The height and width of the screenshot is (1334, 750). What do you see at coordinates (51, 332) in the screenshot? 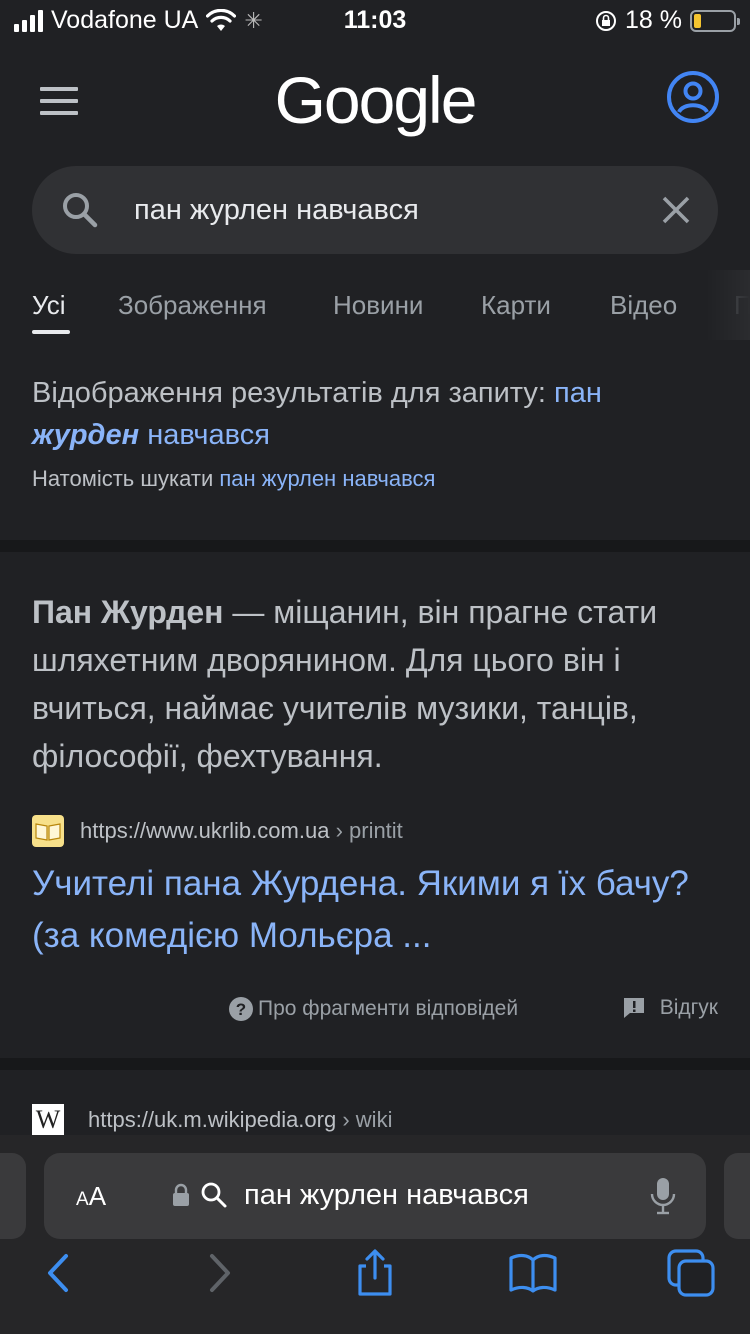
I see `active-tab-indicator` at bounding box center [51, 332].